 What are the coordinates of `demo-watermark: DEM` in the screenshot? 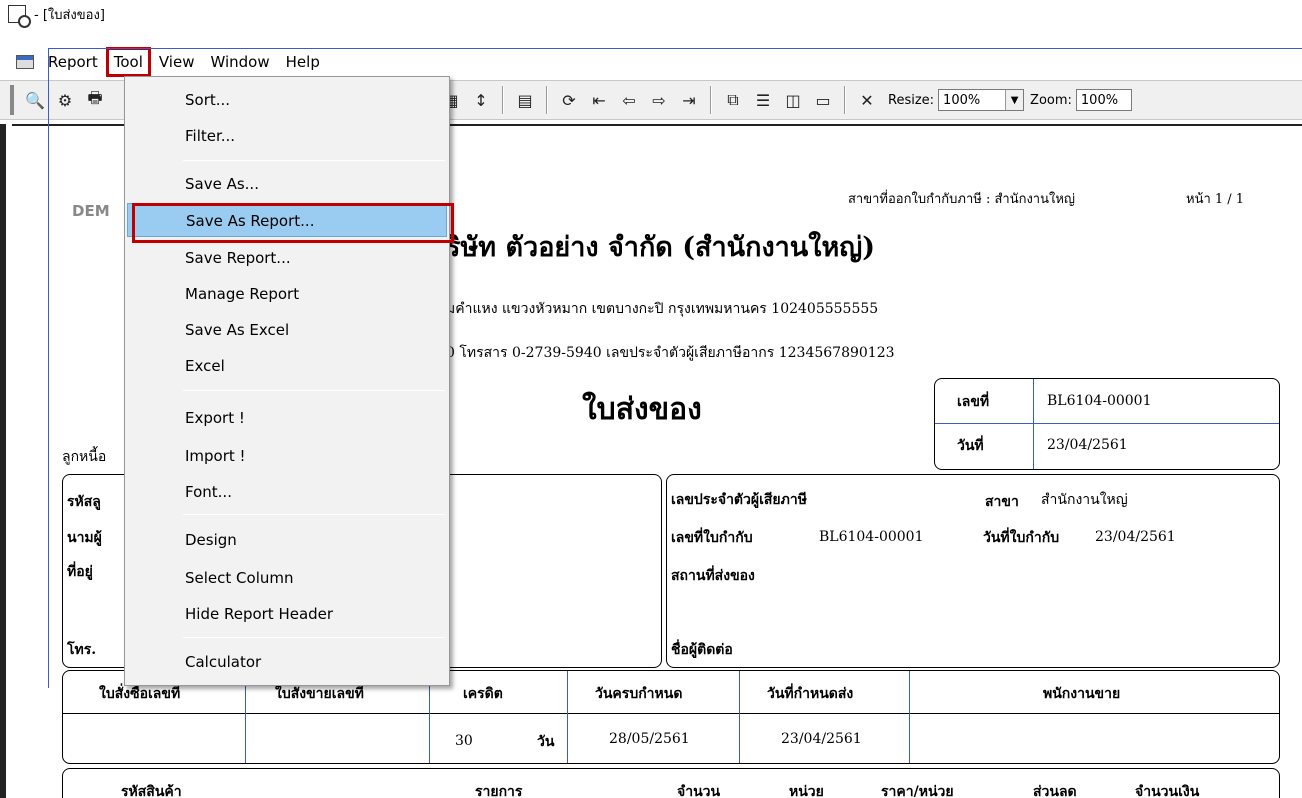 It's located at (91, 211).